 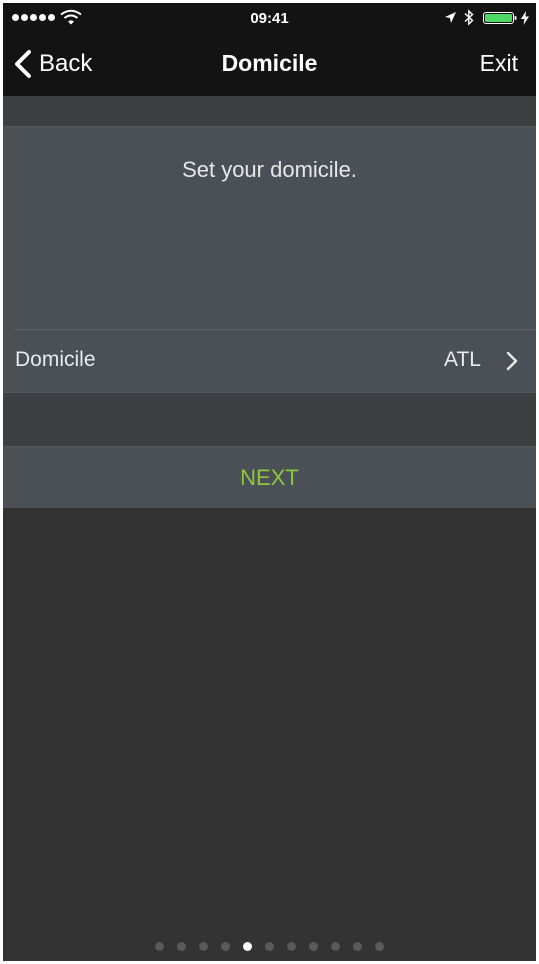 I want to click on status-bar: 09:41, so click(x=269, y=18).